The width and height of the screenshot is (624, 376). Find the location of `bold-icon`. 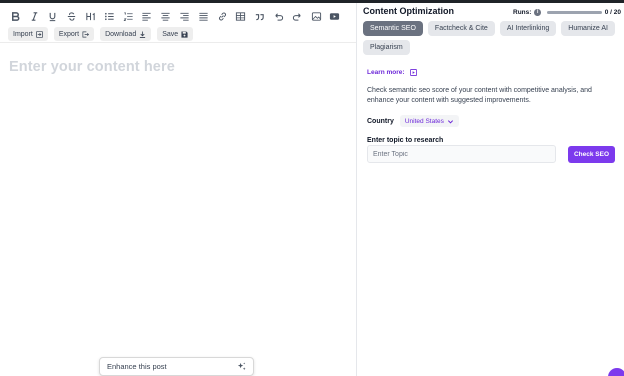

bold-icon is located at coordinates (15, 16).